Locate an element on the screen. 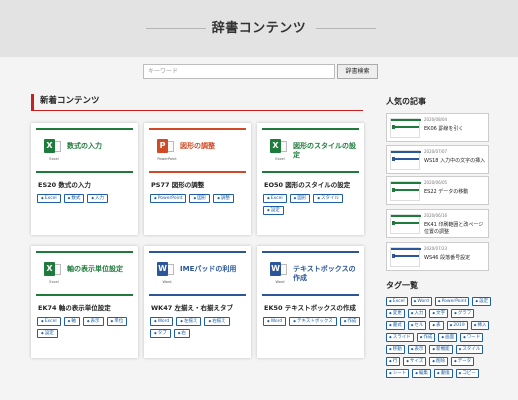 This screenshot has width=518, height=400. tag-button: 表 is located at coordinates (436, 325).